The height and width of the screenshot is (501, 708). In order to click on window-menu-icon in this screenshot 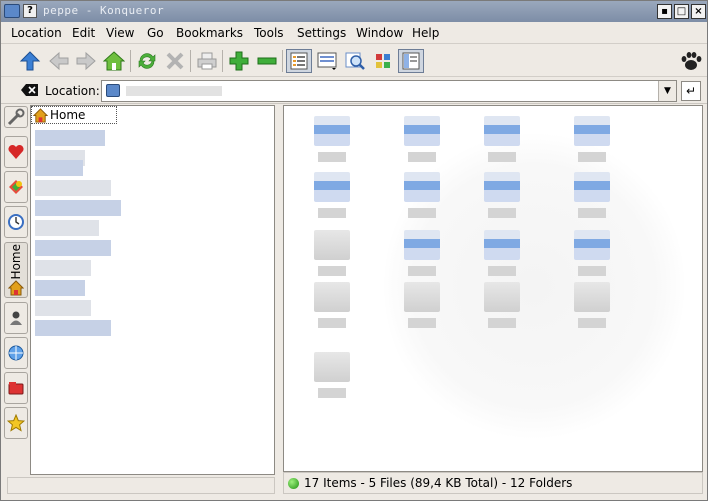, I will do `click(12, 11)`.